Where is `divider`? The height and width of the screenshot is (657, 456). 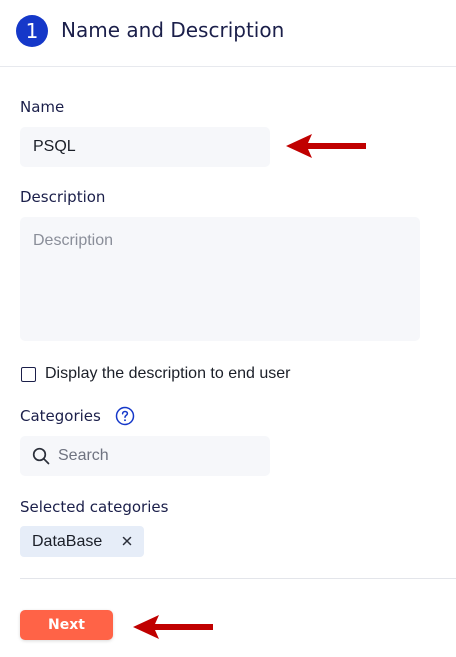
divider is located at coordinates (238, 578).